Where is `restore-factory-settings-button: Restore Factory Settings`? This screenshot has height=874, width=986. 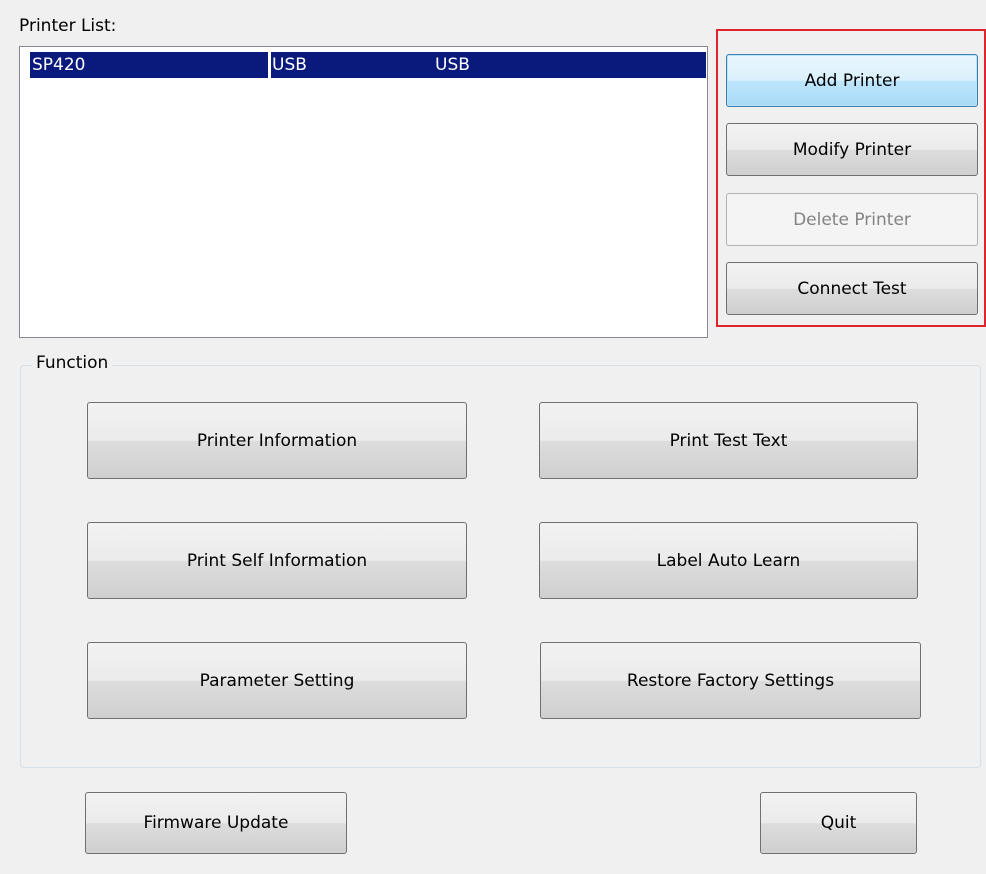 restore-factory-settings-button: Restore Factory Settings is located at coordinates (730, 680).